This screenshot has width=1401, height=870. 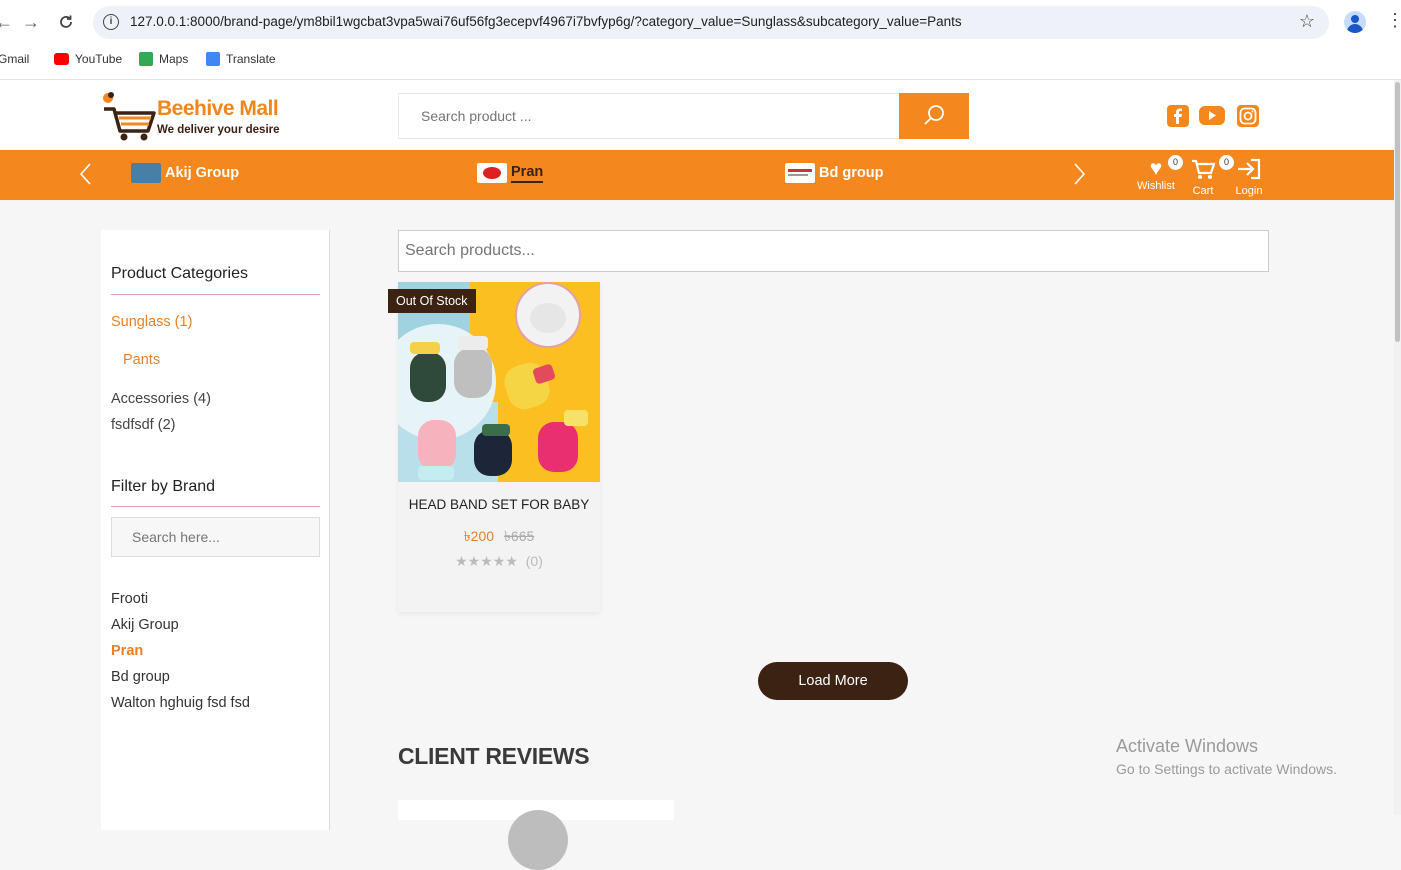 I want to click on site-header: Beehive Mall We deliver your desire, so click(x=697, y=115).